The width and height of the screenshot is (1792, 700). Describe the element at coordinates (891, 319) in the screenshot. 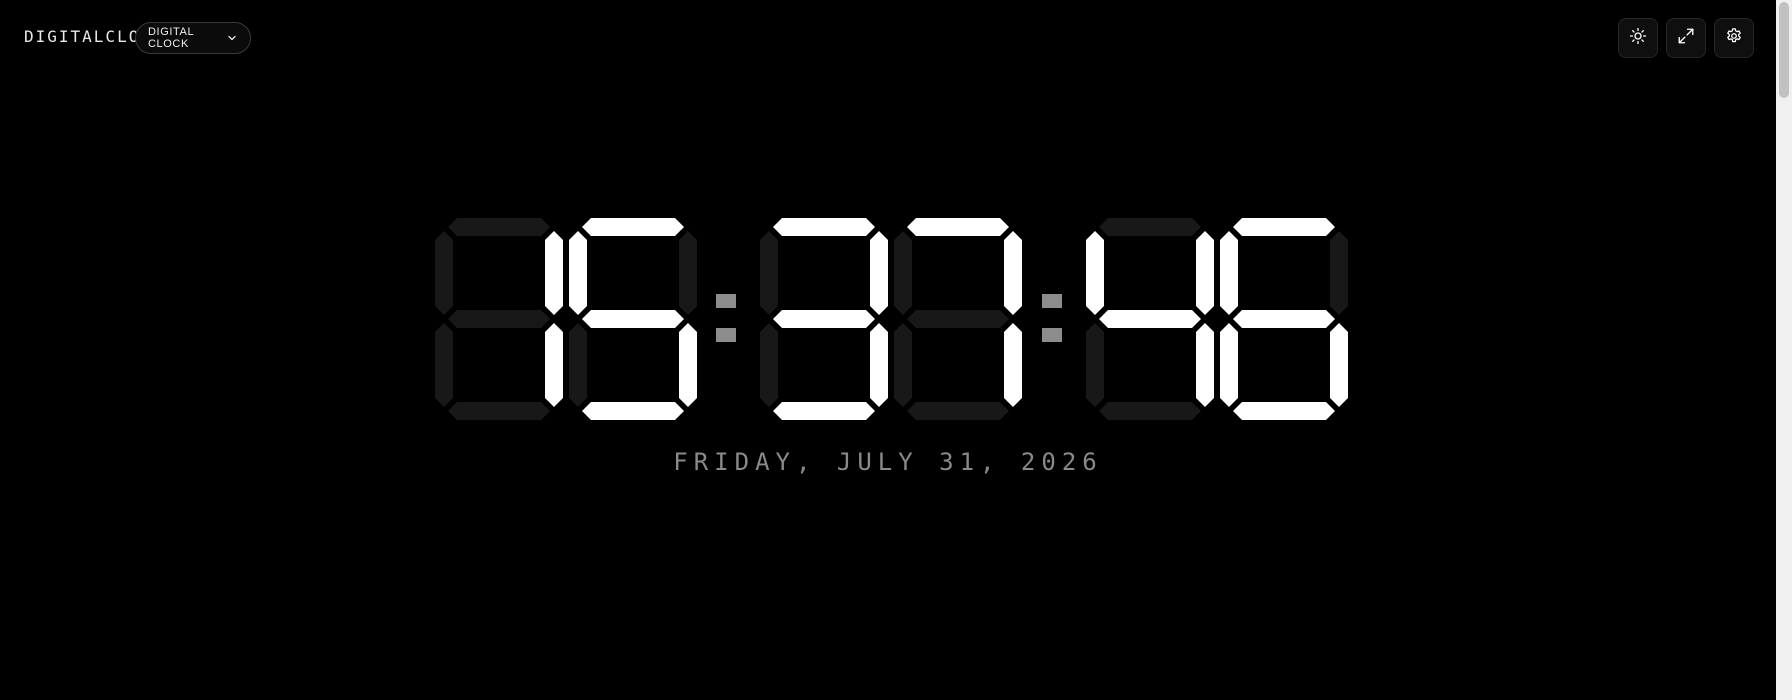

I see `seven-segment-clock` at that location.